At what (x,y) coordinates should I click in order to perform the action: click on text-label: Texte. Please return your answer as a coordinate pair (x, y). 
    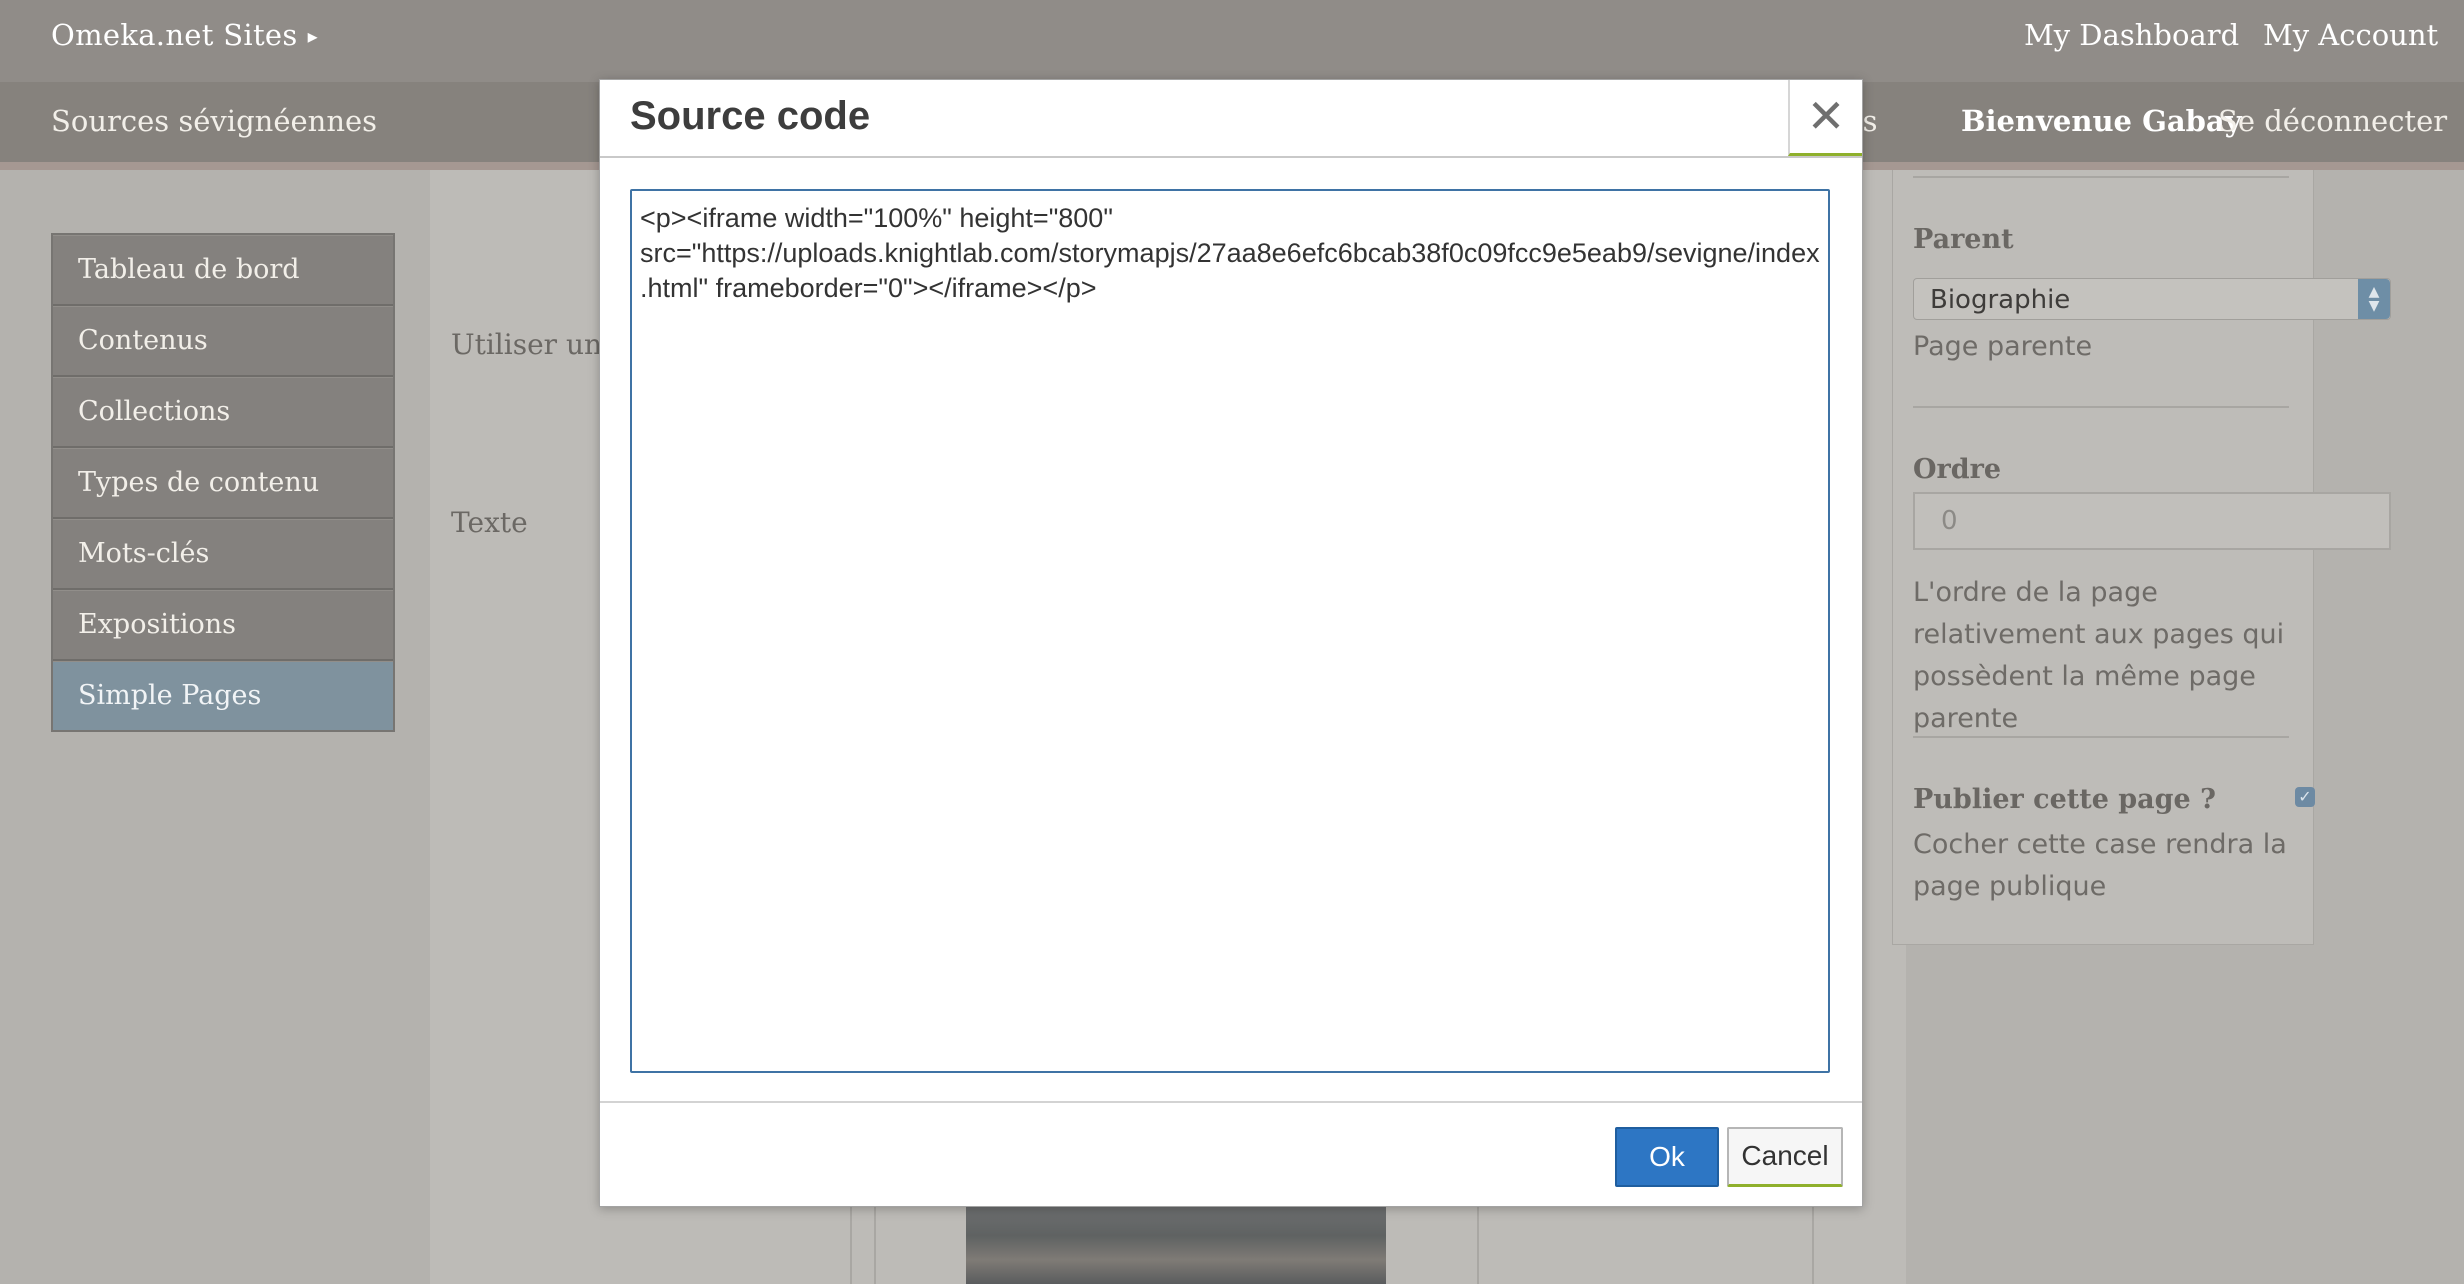
    Looking at the image, I should click on (489, 522).